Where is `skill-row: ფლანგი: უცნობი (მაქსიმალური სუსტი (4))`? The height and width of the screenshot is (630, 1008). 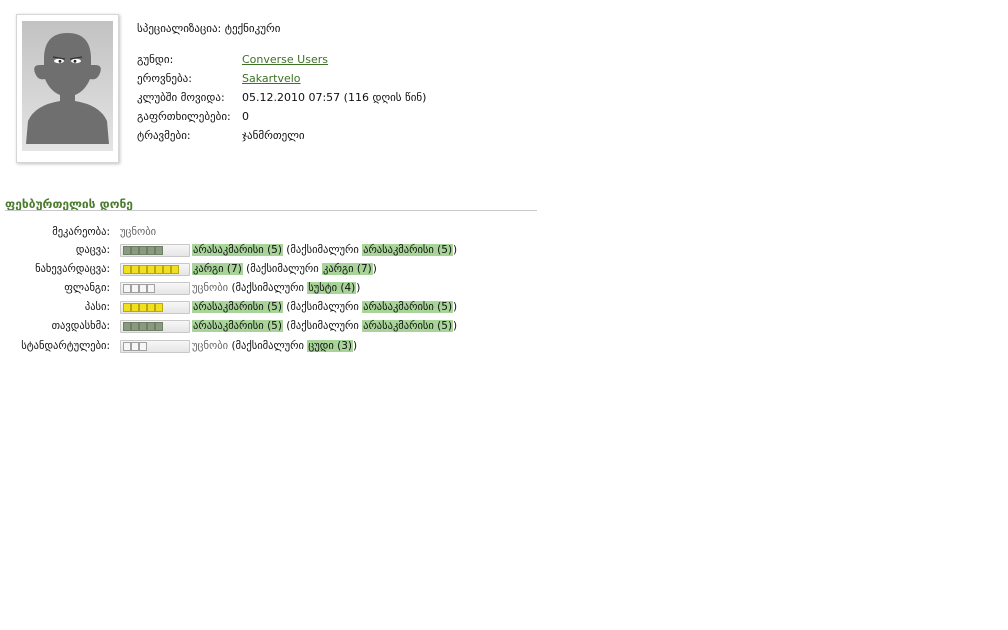
skill-row: ფლანგი: უცნობი (მაქსიმალური სუსტი (4)) is located at coordinates (280, 289).